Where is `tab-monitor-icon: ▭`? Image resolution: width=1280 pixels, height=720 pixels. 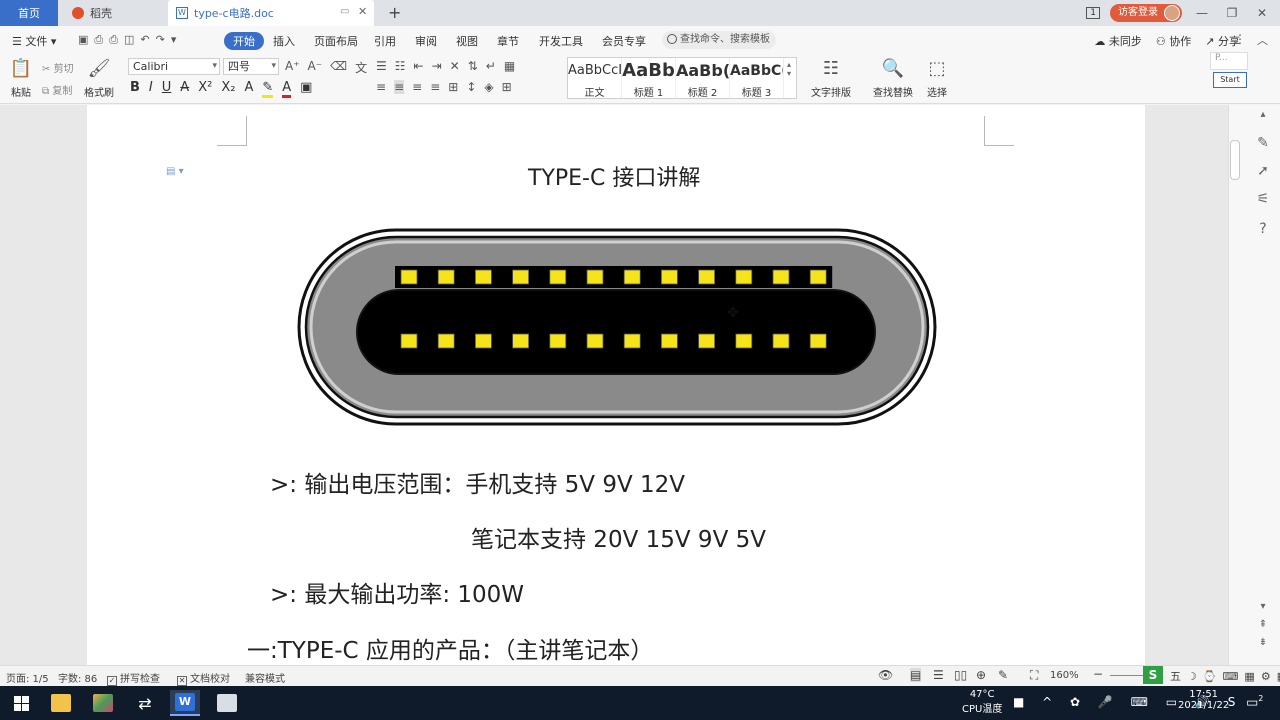
tab-monitor-icon: ▭ is located at coordinates (344, 11).